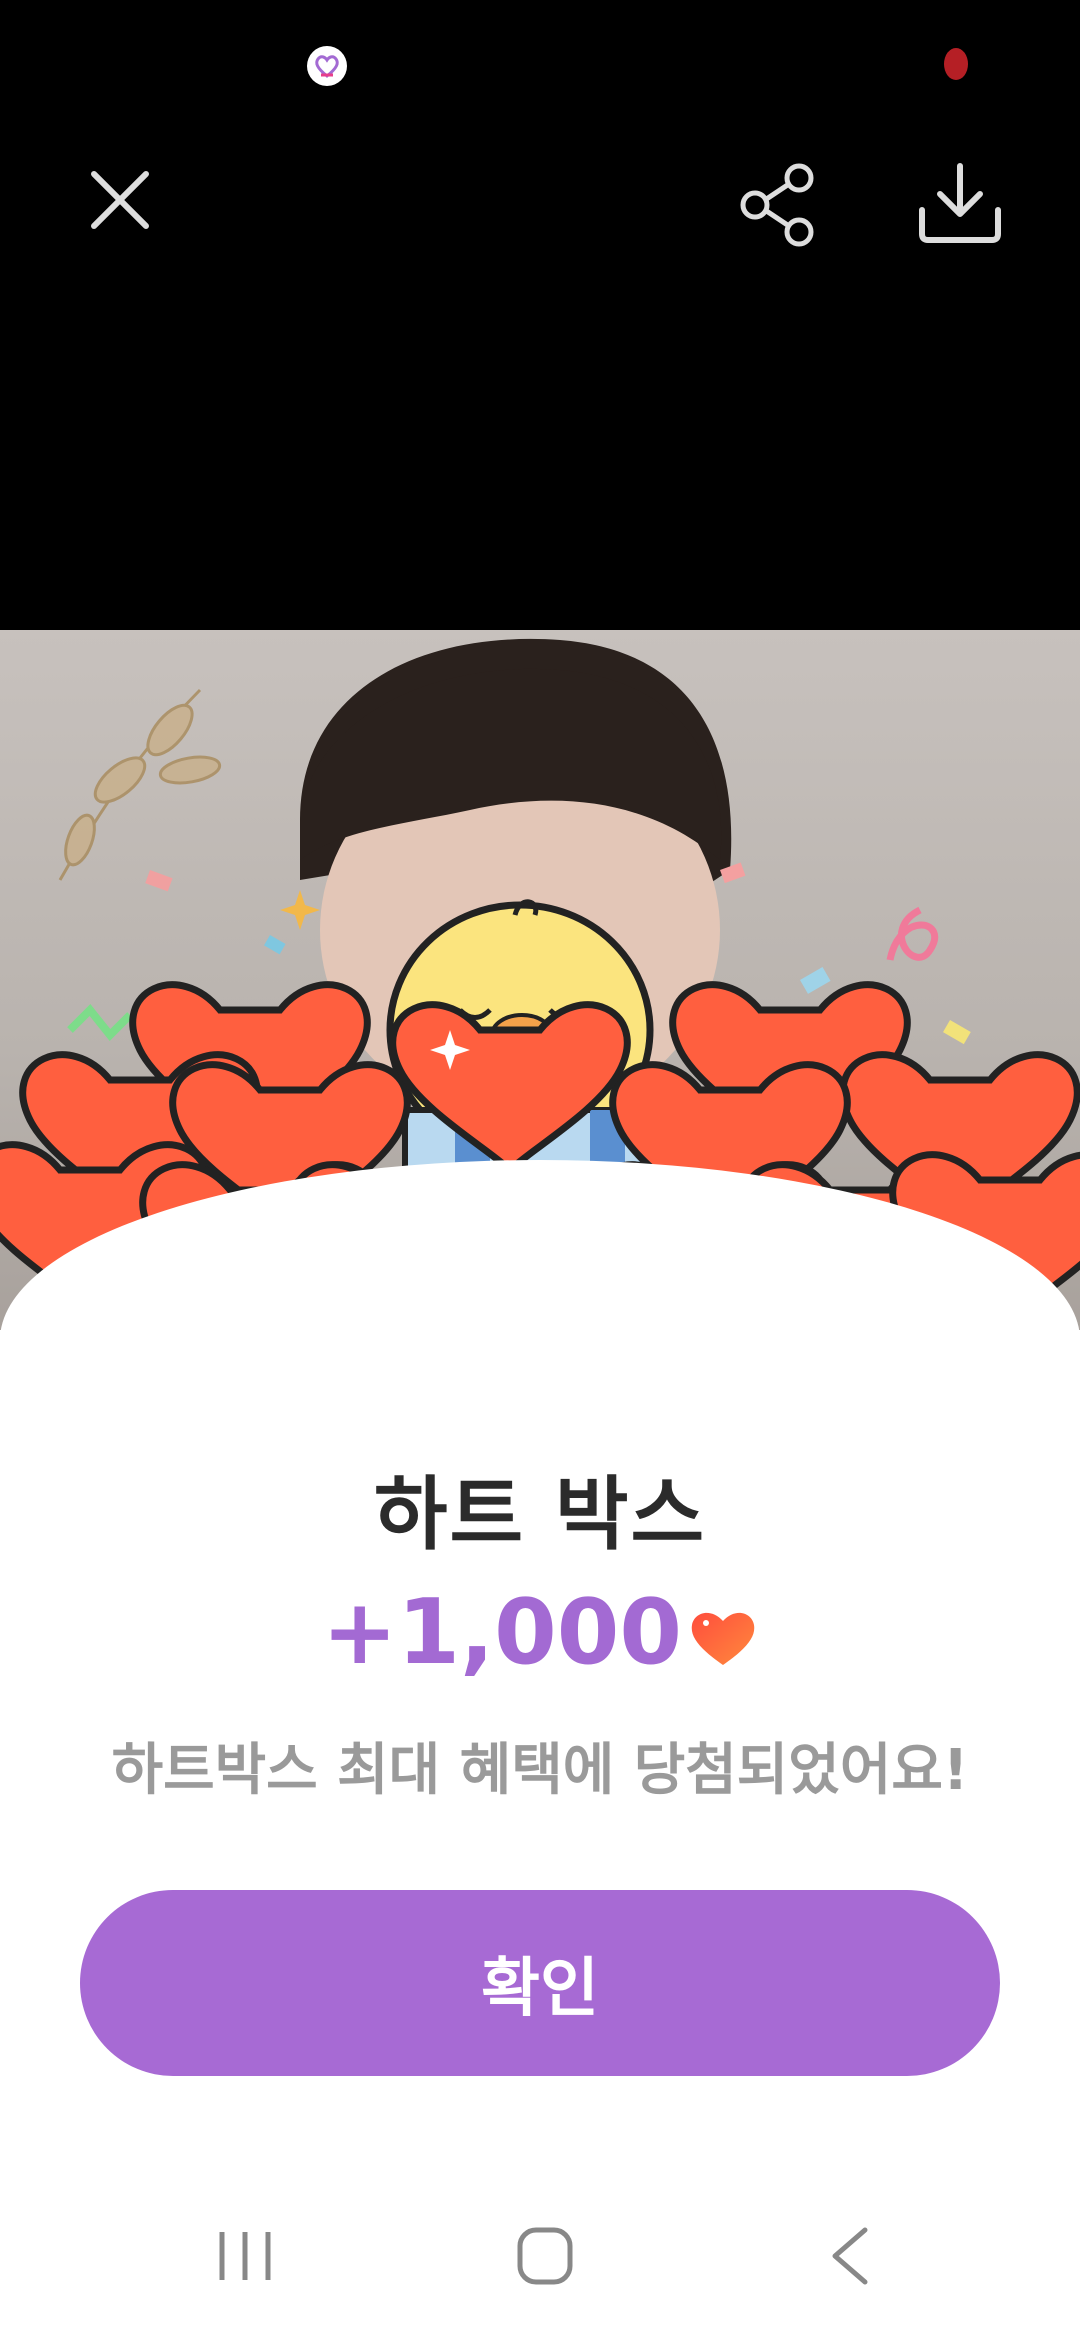 The height and width of the screenshot is (2340, 1080). What do you see at coordinates (540, 1514) in the screenshot?
I see `prize-title: 하트 박스` at bounding box center [540, 1514].